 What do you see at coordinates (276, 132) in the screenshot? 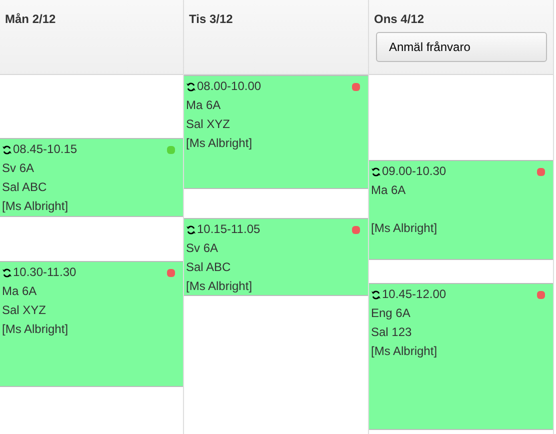
I see `lesson-card: 08.00-10.00 Ma 6A Sal XYZ [Ms Albright]` at bounding box center [276, 132].